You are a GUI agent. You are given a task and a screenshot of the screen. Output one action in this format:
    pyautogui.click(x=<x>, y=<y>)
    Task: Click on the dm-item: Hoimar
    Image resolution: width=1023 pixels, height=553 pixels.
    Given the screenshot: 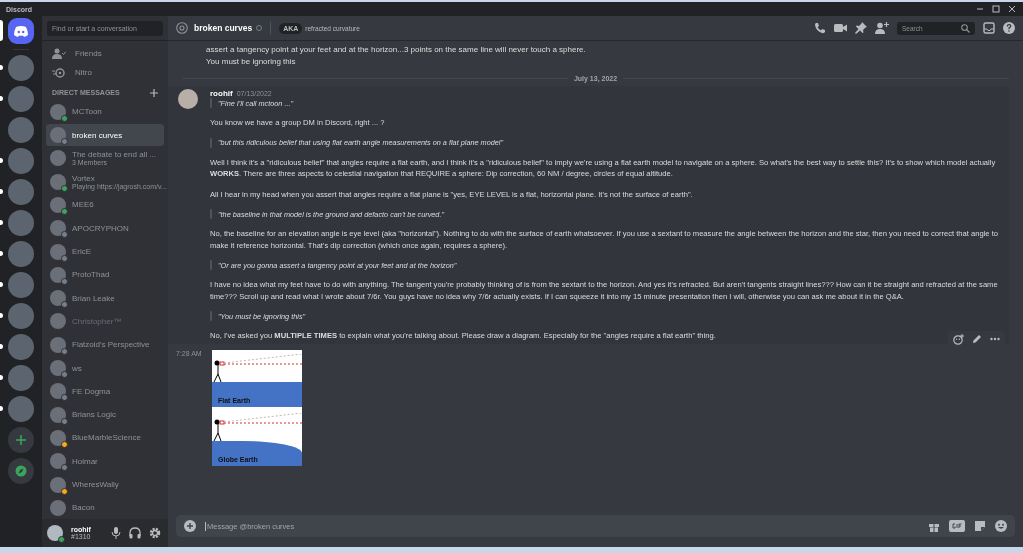 What is the action you would take?
    pyautogui.click(x=105, y=461)
    